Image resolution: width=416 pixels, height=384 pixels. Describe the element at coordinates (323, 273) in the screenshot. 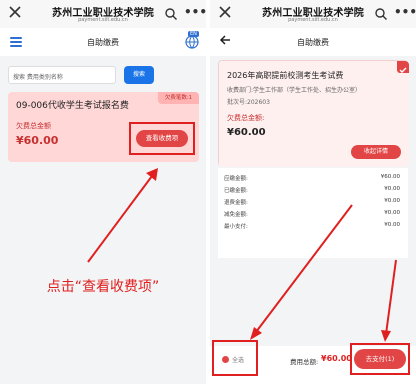

I see `pointer-arrows` at that location.